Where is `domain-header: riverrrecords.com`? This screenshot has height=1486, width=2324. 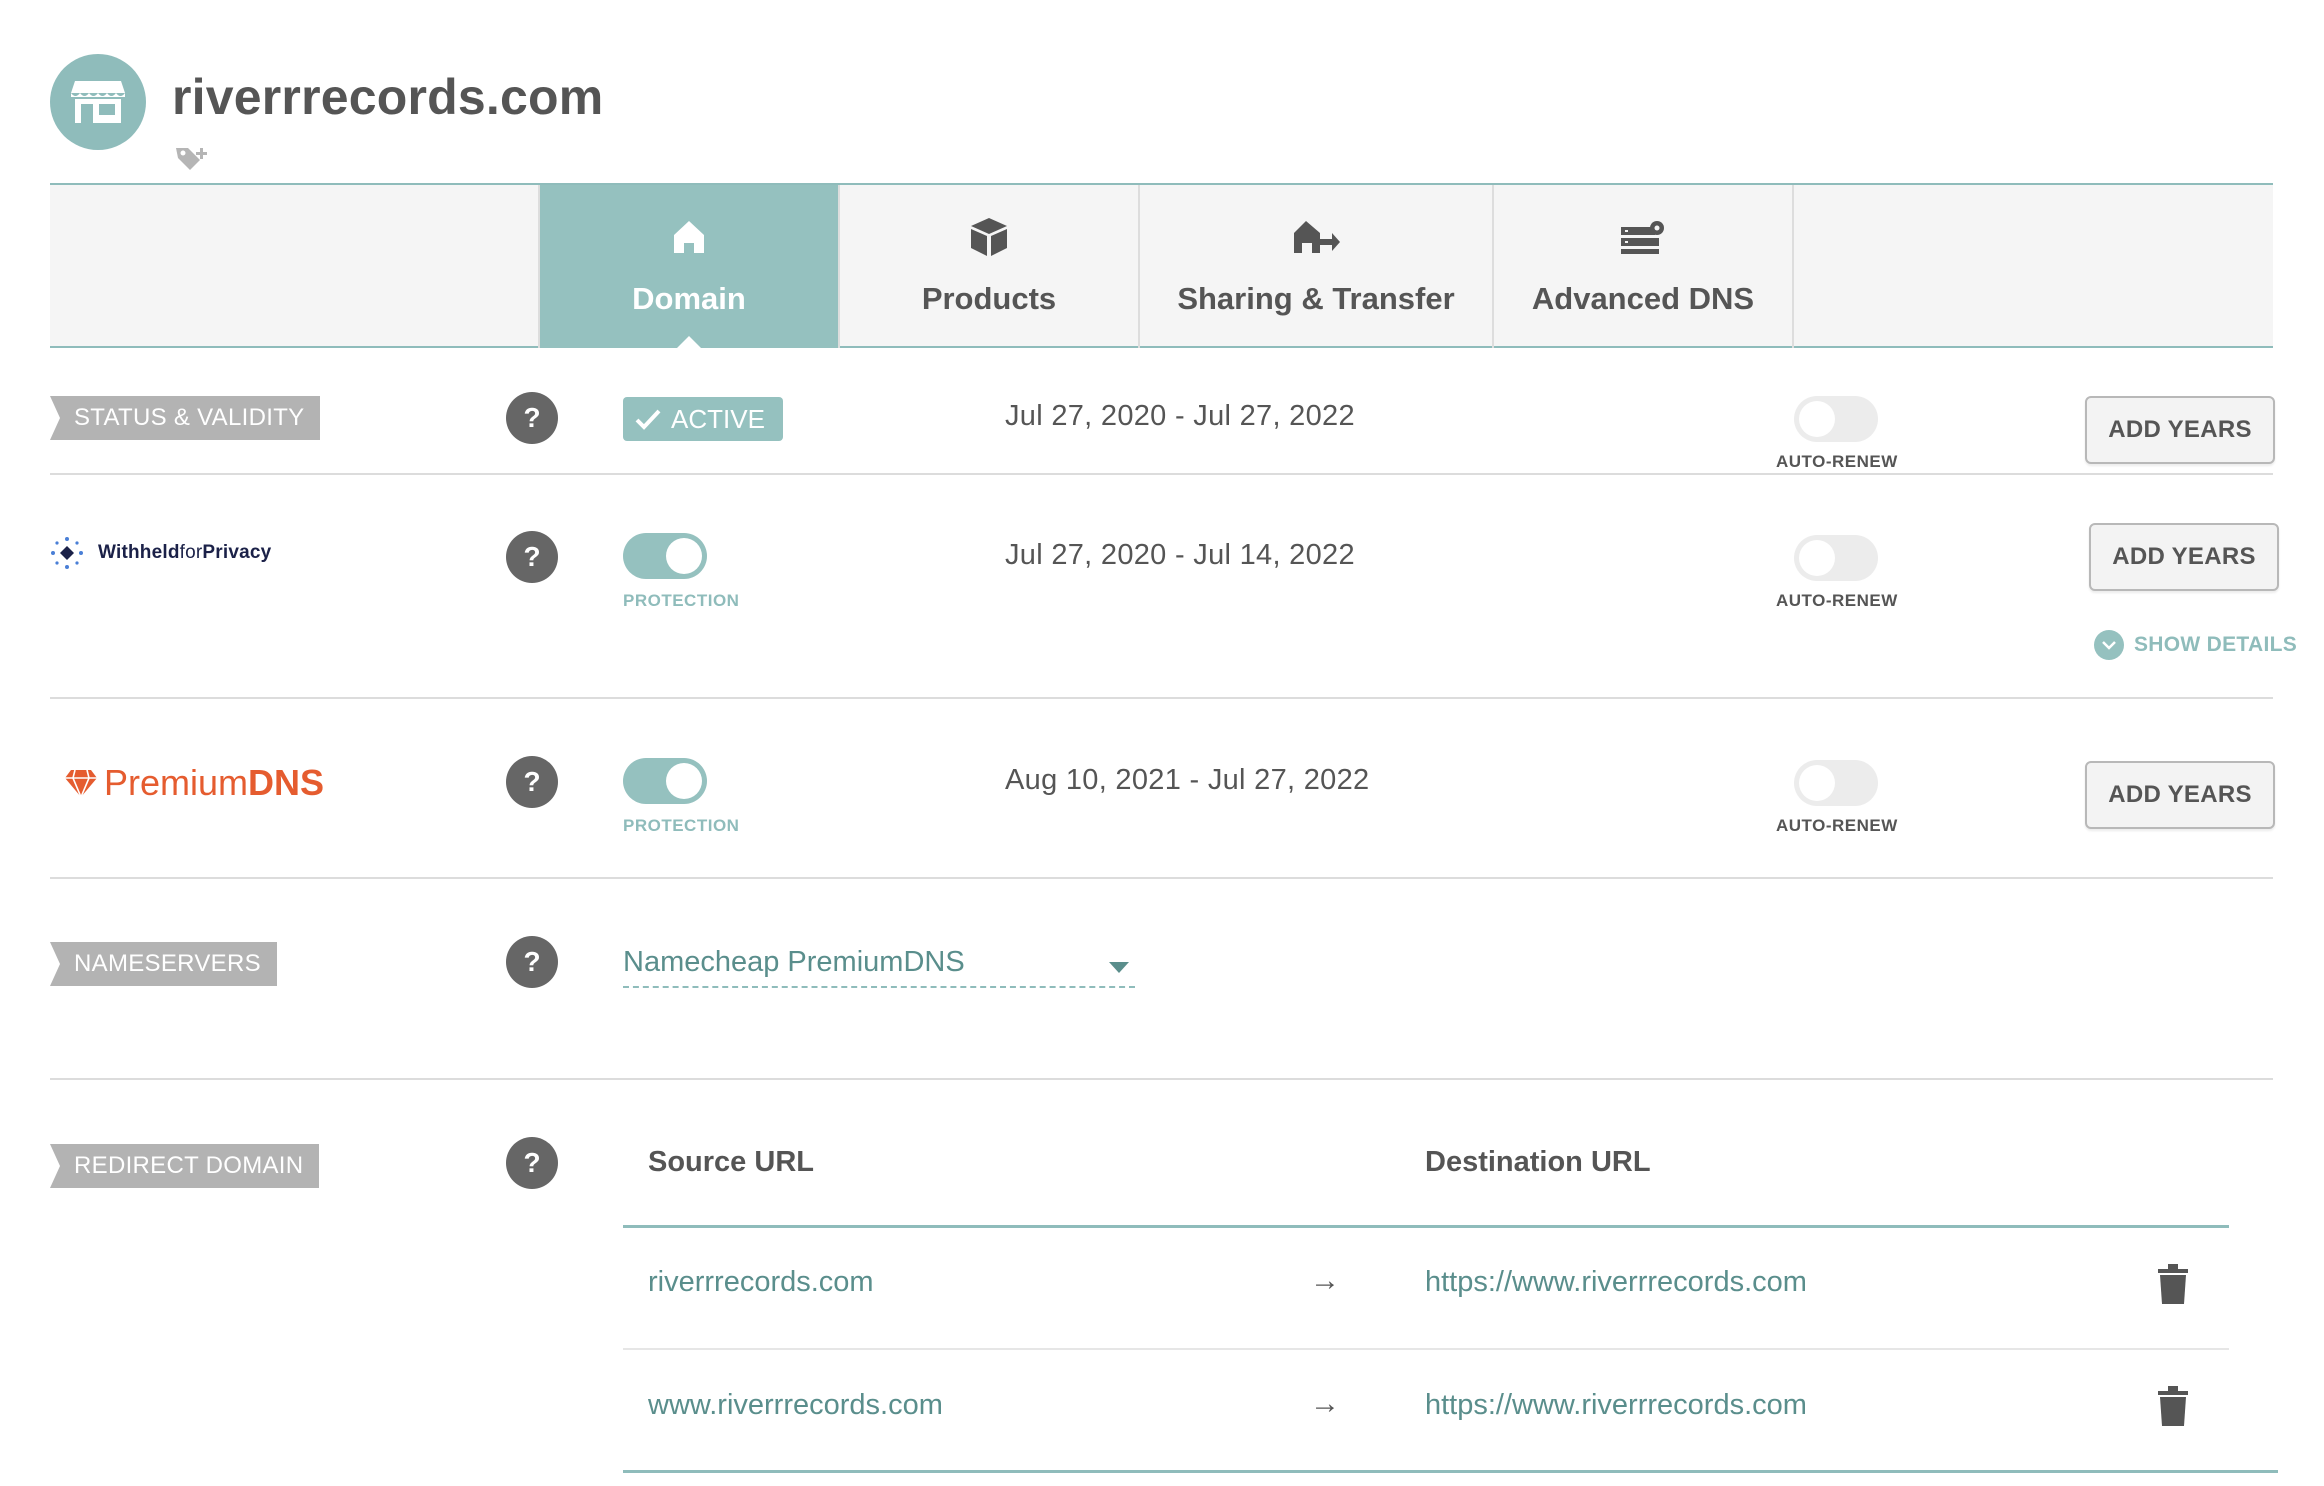
domain-header: riverrrecords.com is located at coordinates (500, 112).